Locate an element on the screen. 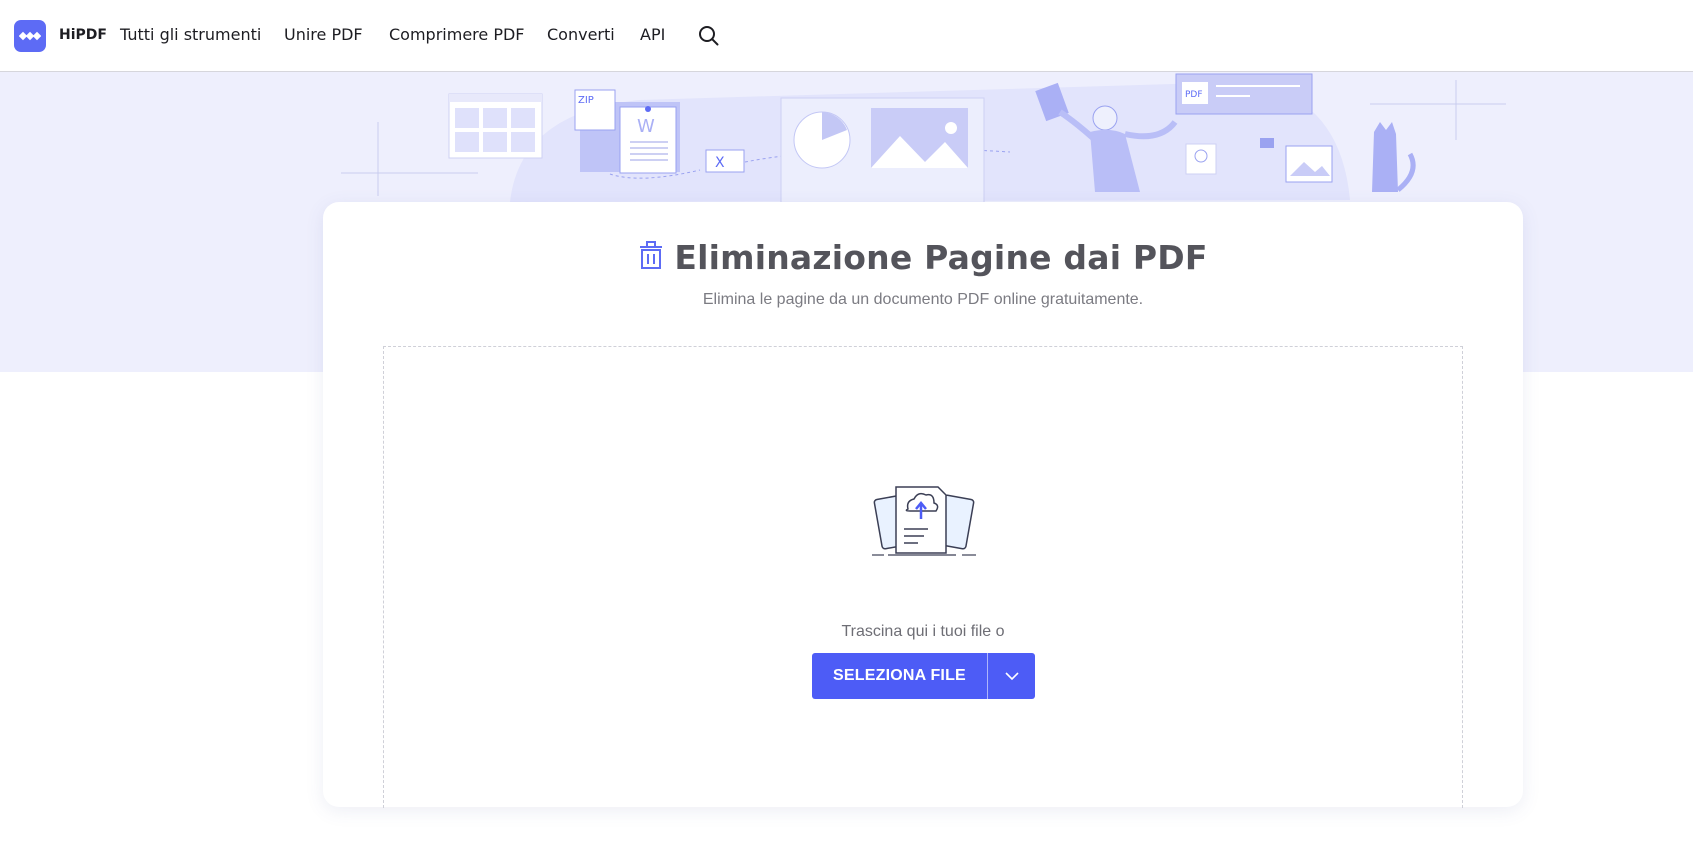  nav-link-convert: Converti is located at coordinates (581, 34).